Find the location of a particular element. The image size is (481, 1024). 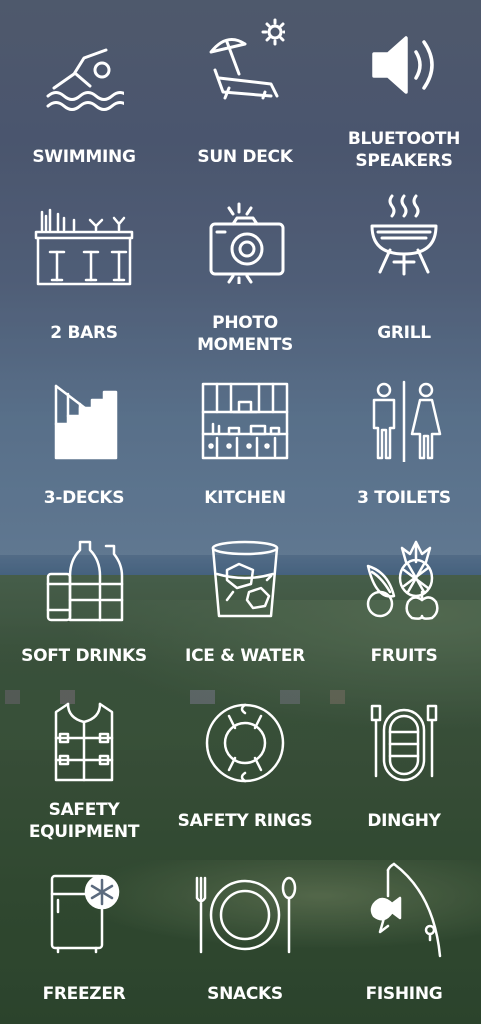

grill-icon is located at coordinates (404, 235).